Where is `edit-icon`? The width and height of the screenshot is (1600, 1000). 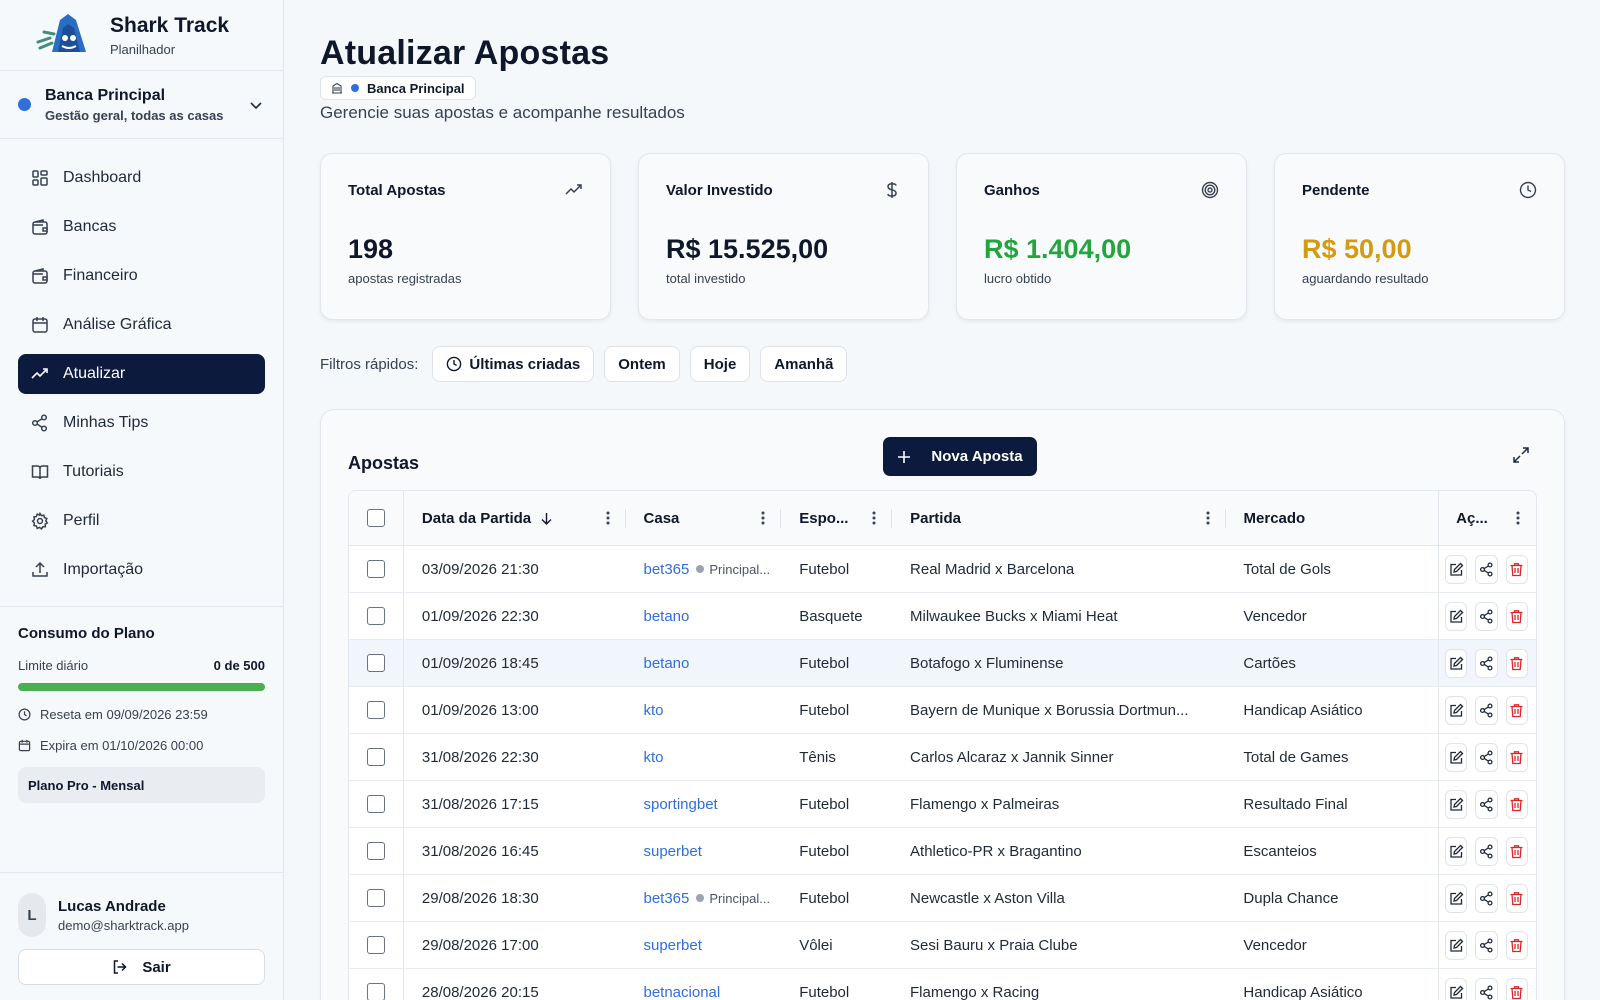
edit-icon is located at coordinates (1457, 569).